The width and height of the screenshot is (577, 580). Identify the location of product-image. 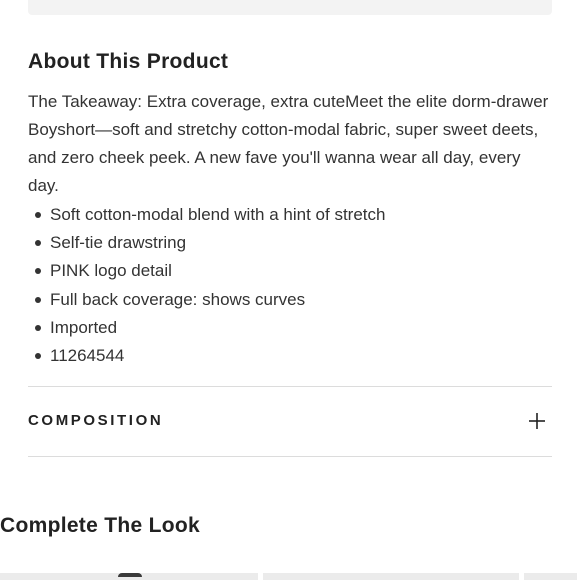
(130, 575).